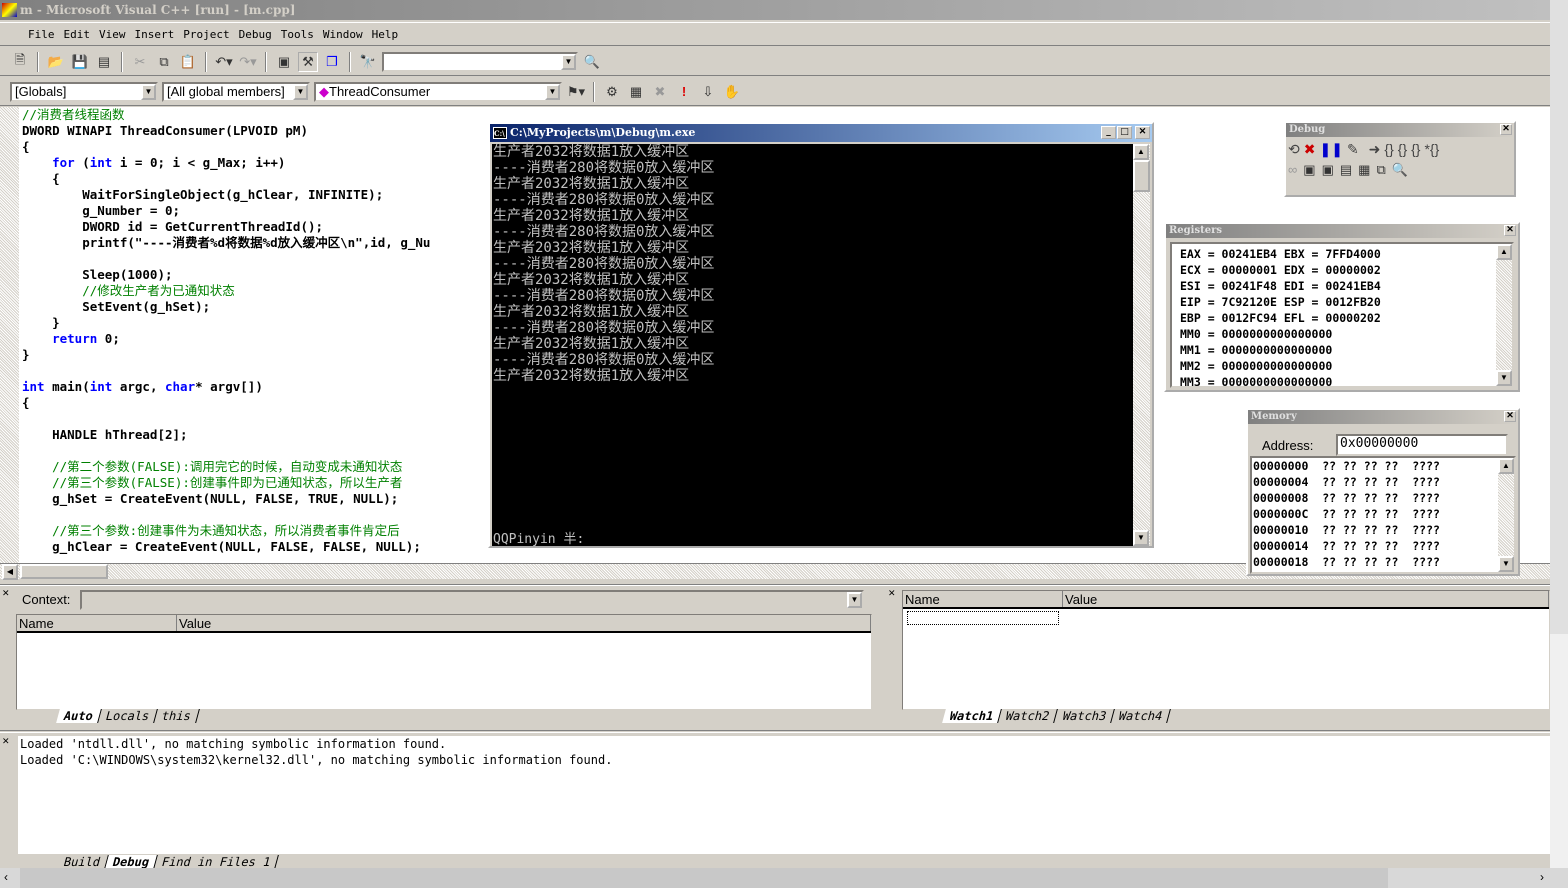  I want to click on tab-this: this, so click(177, 716).